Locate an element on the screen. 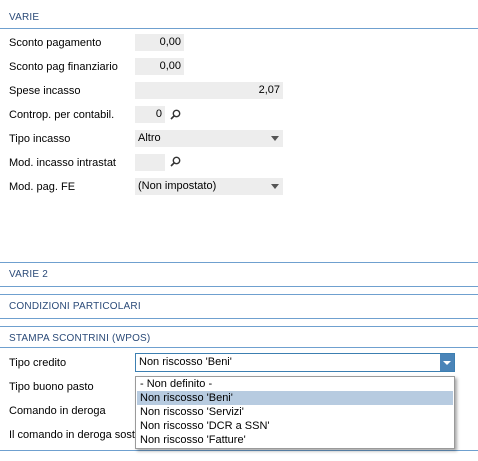 Image resolution: width=478 pixels, height=461 pixels. section-stampa-scontrini: STAMPA SCONTRINI (WPOS) is located at coordinates (239, 337).